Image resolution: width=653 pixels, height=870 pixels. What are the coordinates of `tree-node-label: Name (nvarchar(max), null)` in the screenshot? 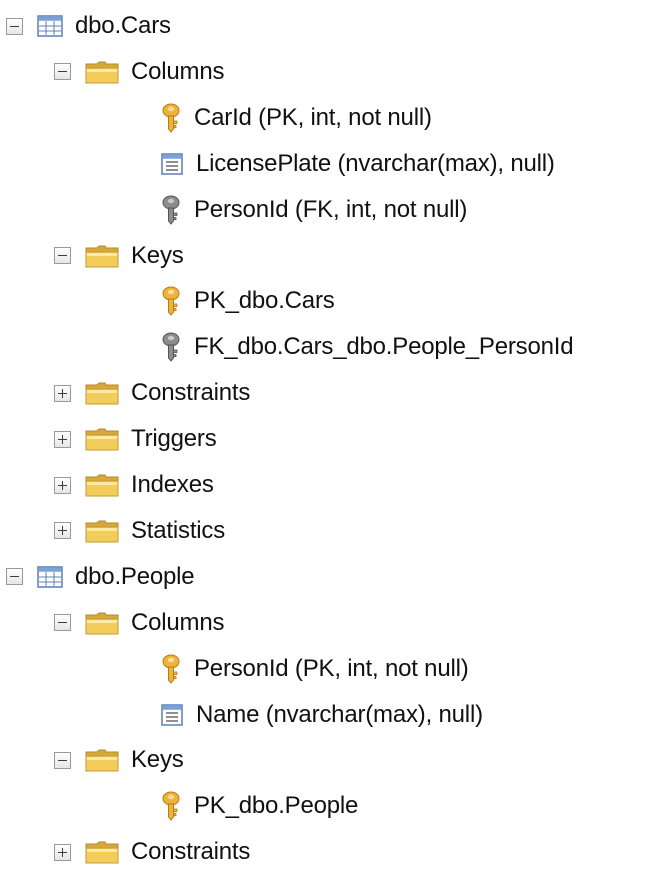 It's located at (339, 714).